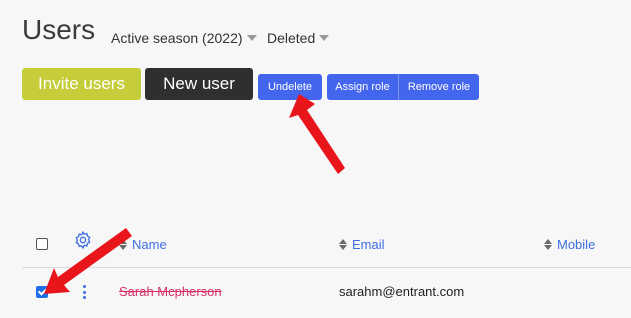  What do you see at coordinates (317, 134) in the screenshot?
I see `annotation-arrow-undelete` at bounding box center [317, 134].